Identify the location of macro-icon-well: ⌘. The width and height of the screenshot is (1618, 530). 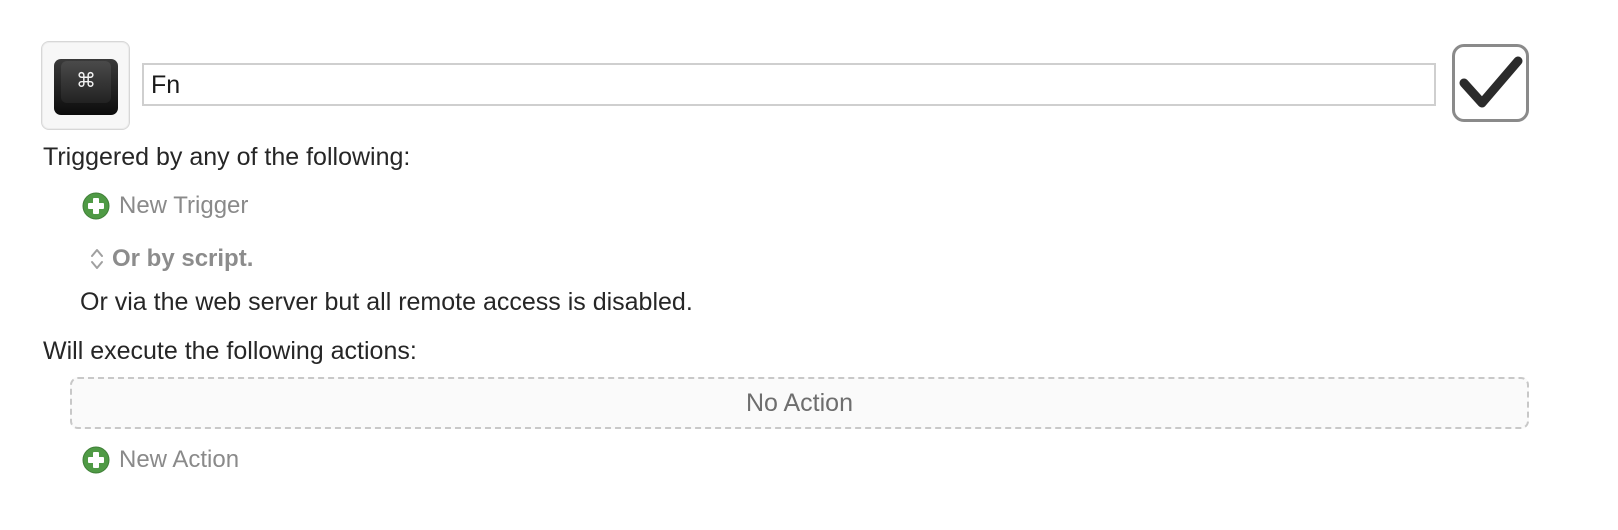
(85, 85).